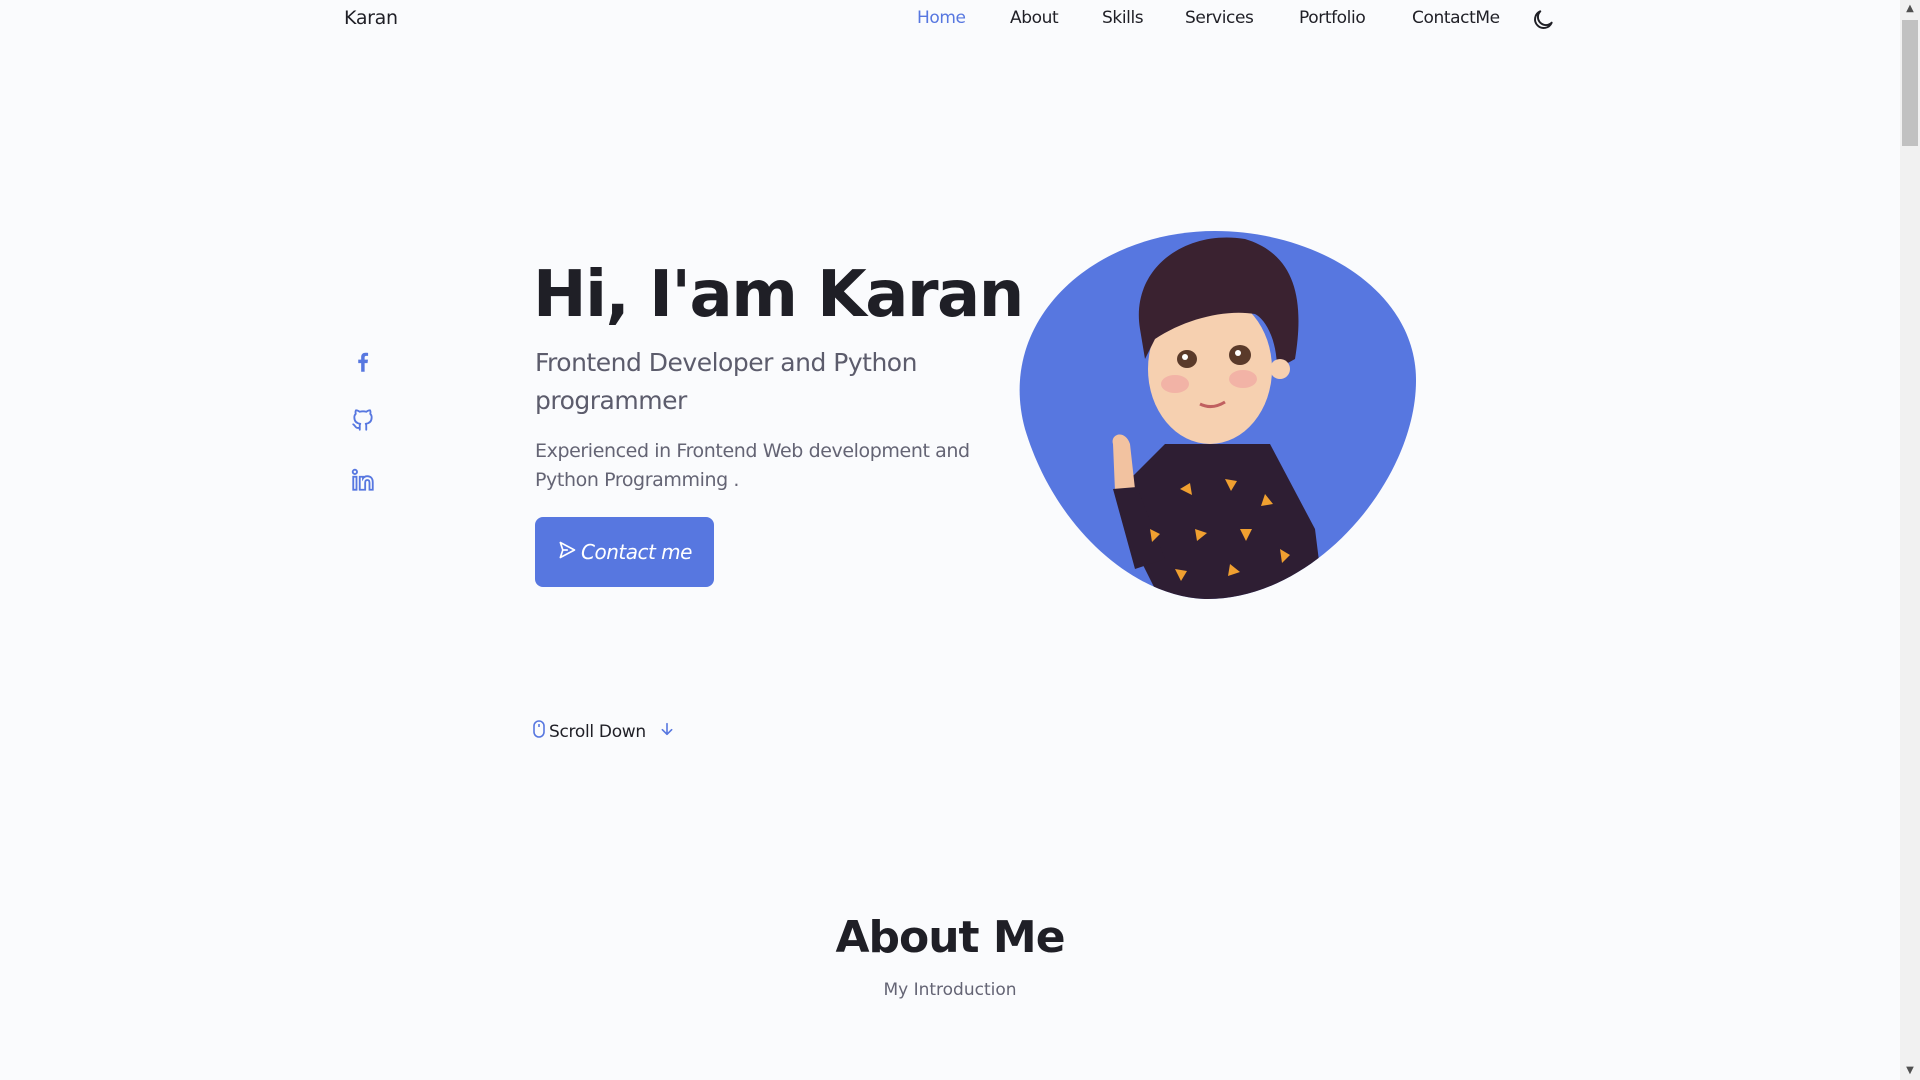 The image size is (1920, 1080). What do you see at coordinates (371, 18) in the screenshot?
I see `logo: Karan` at bounding box center [371, 18].